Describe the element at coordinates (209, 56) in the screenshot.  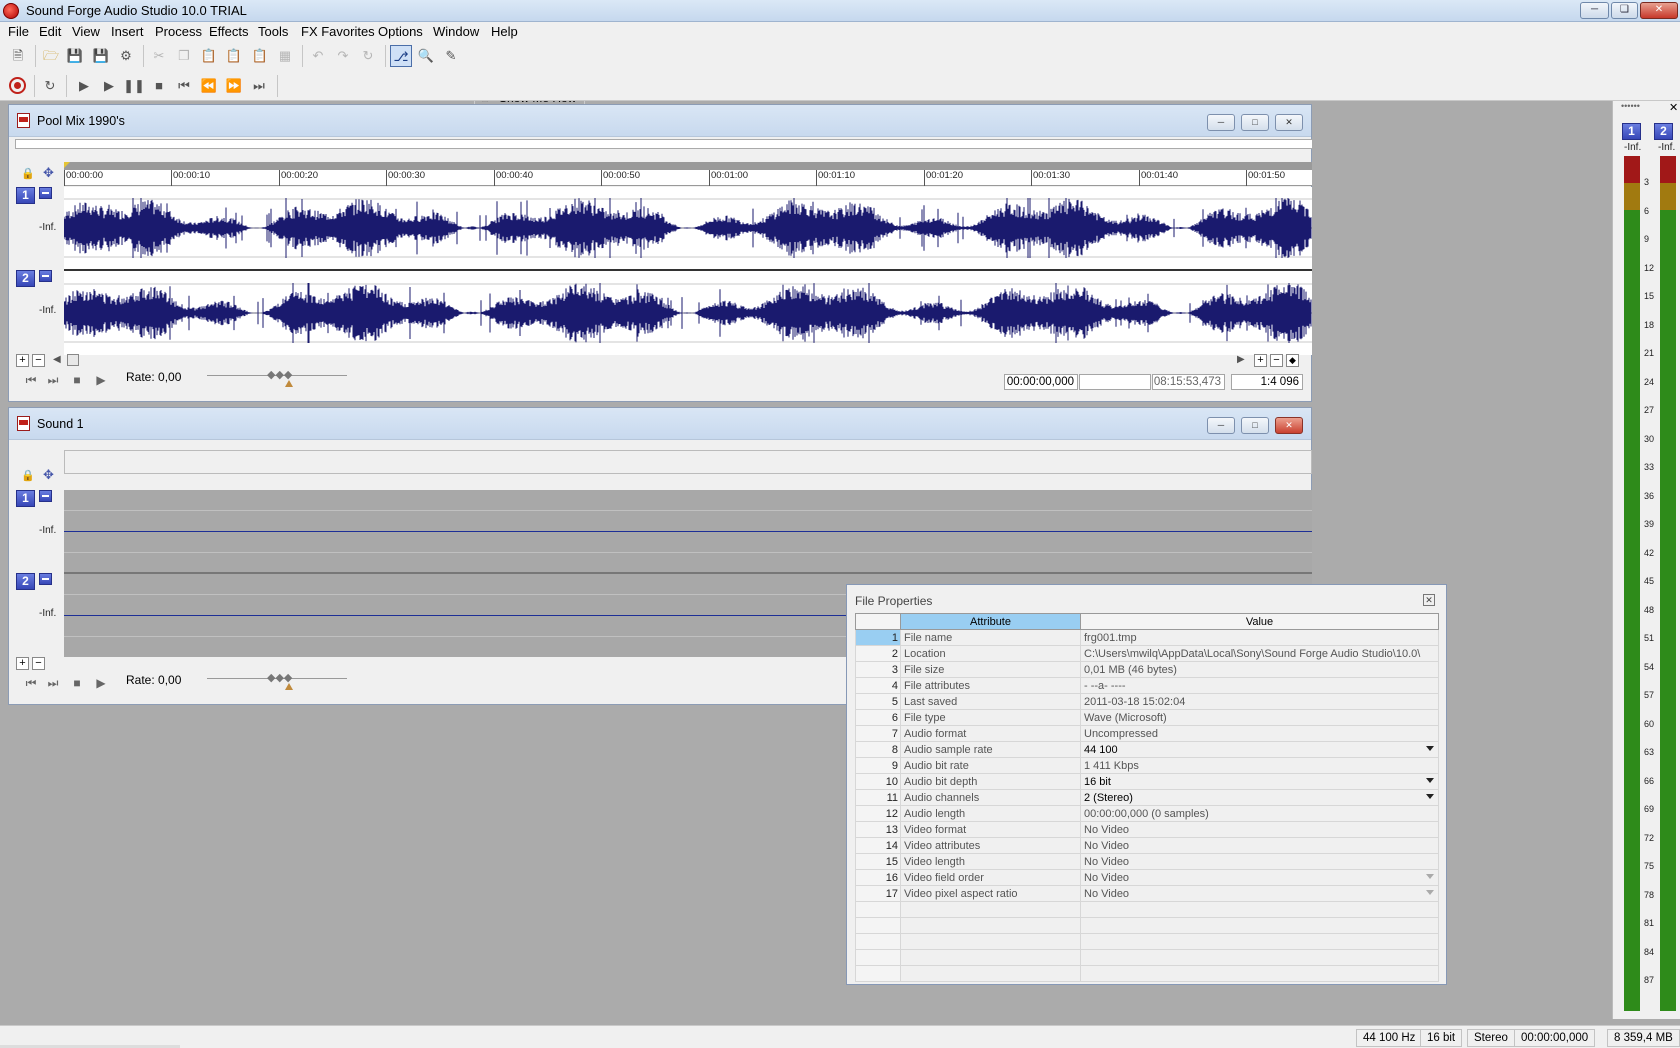
I see `paste-icon: 📋` at that location.